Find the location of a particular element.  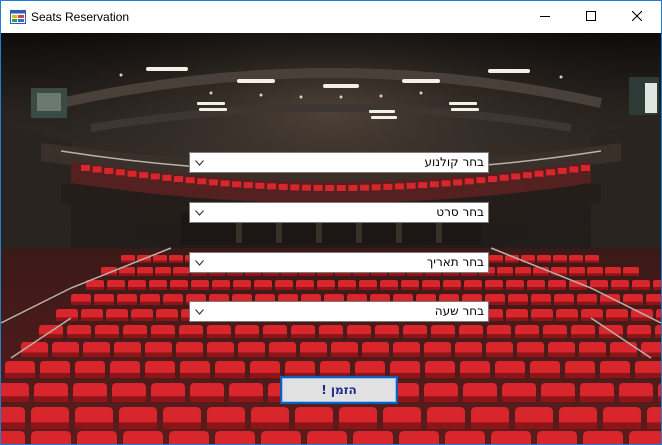

minimize-button is located at coordinates (545, 17).